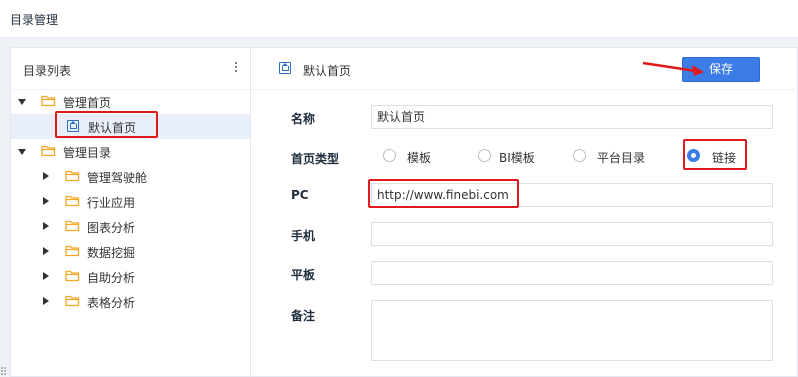  Describe the element at coordinates (87, 153) in the screenshot. I see `tree-item-label: 管理目录` at that location.